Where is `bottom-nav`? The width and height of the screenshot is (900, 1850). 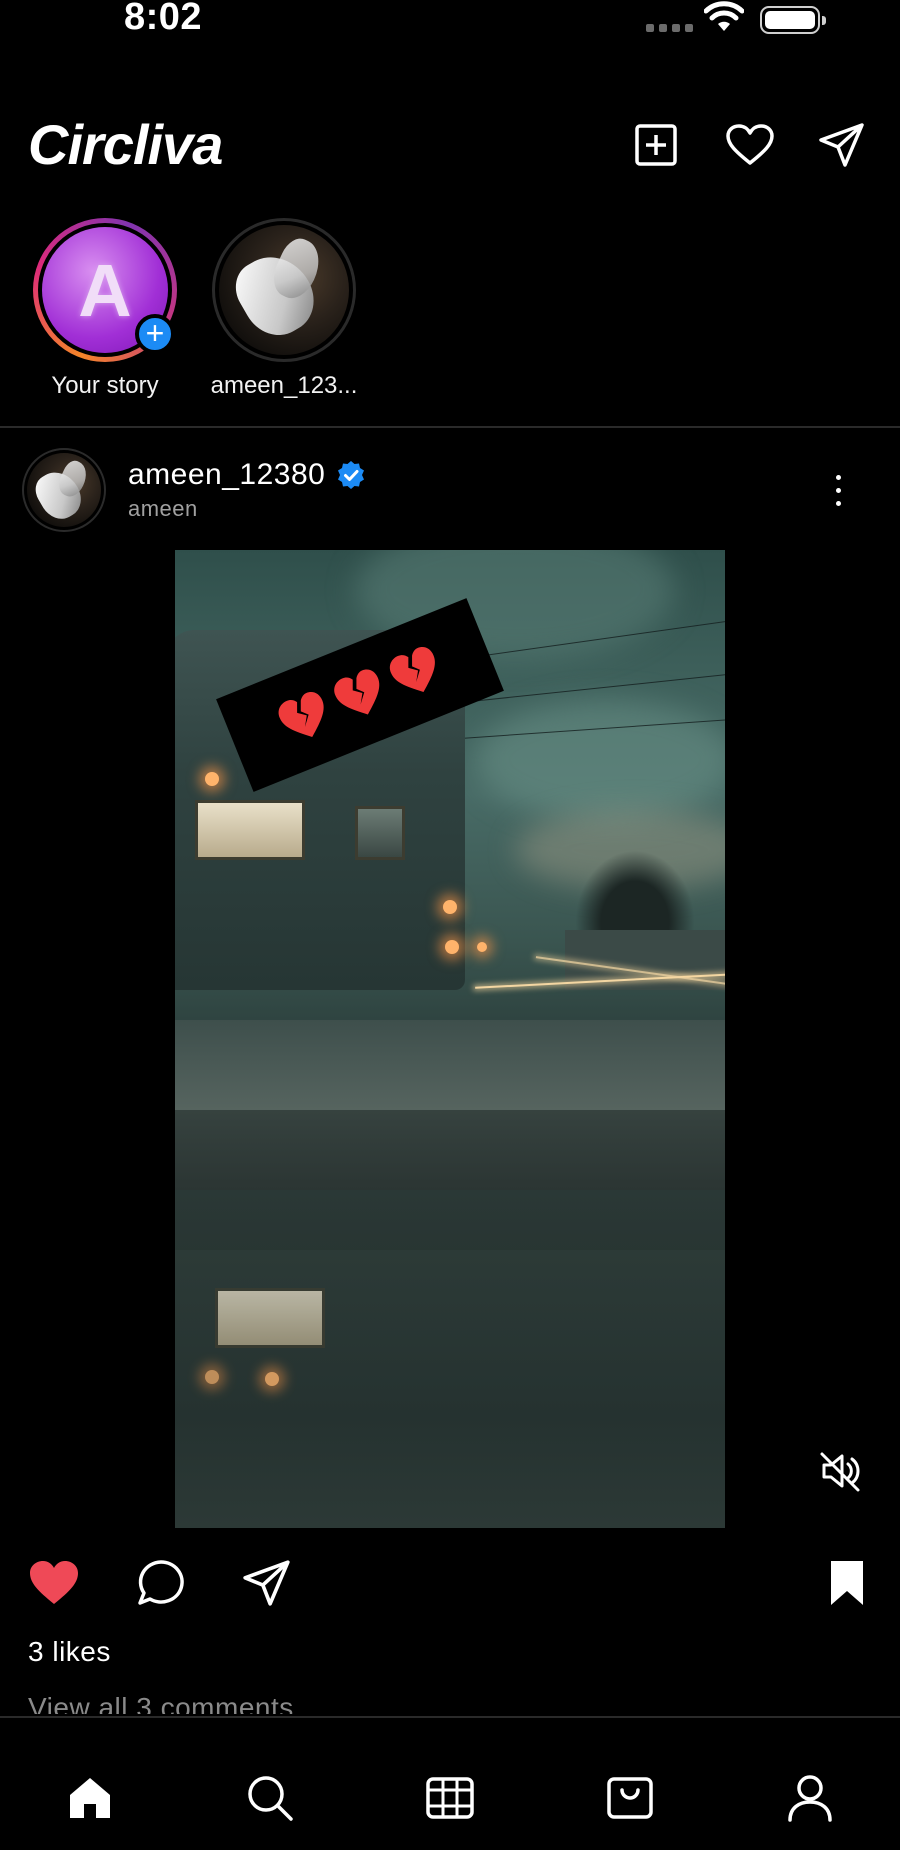
bottom-nav is located at coordinates (450, 1783).